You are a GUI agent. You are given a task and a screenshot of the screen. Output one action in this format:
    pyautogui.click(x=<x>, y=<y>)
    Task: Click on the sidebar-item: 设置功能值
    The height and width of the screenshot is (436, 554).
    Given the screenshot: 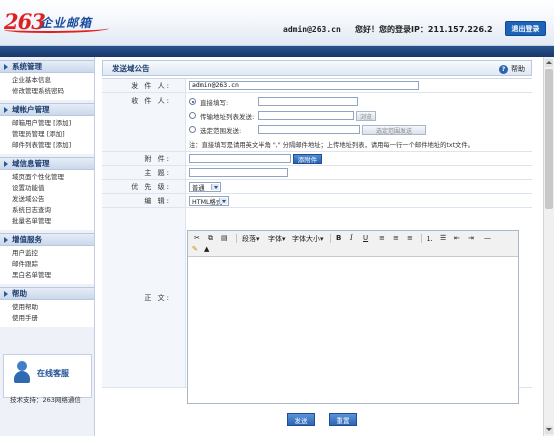 What is the action you would take?
    pyautogui.click(x=53, y=188)
    